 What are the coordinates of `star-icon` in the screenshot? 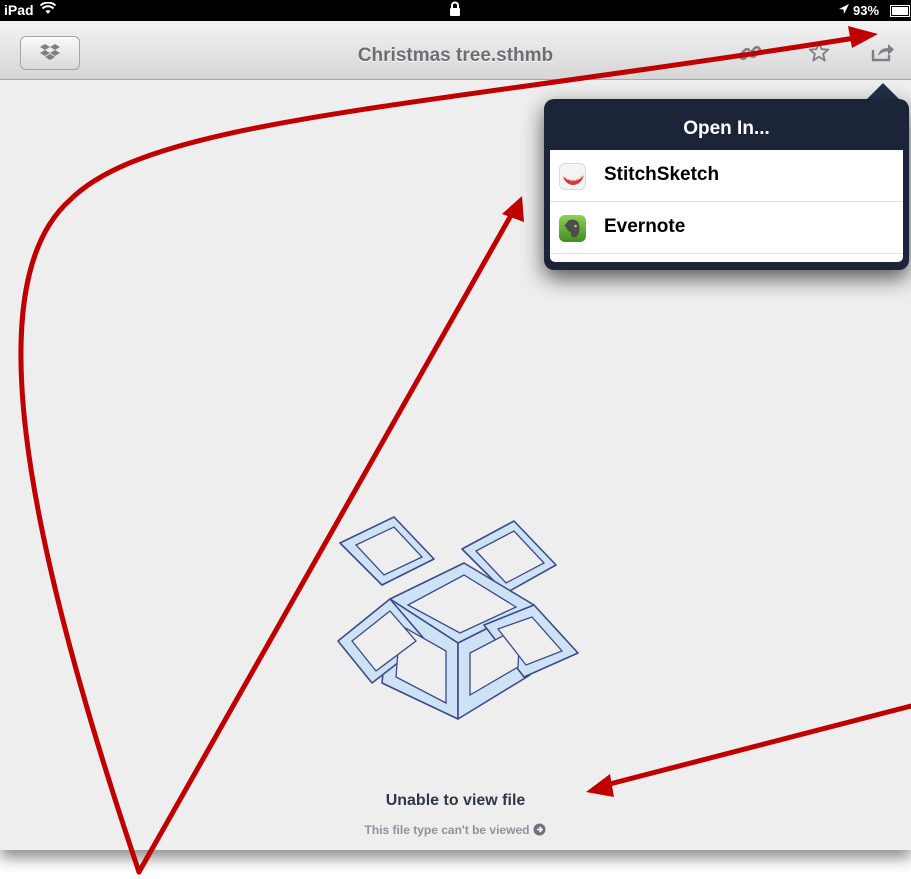 It's located at (819, 54).